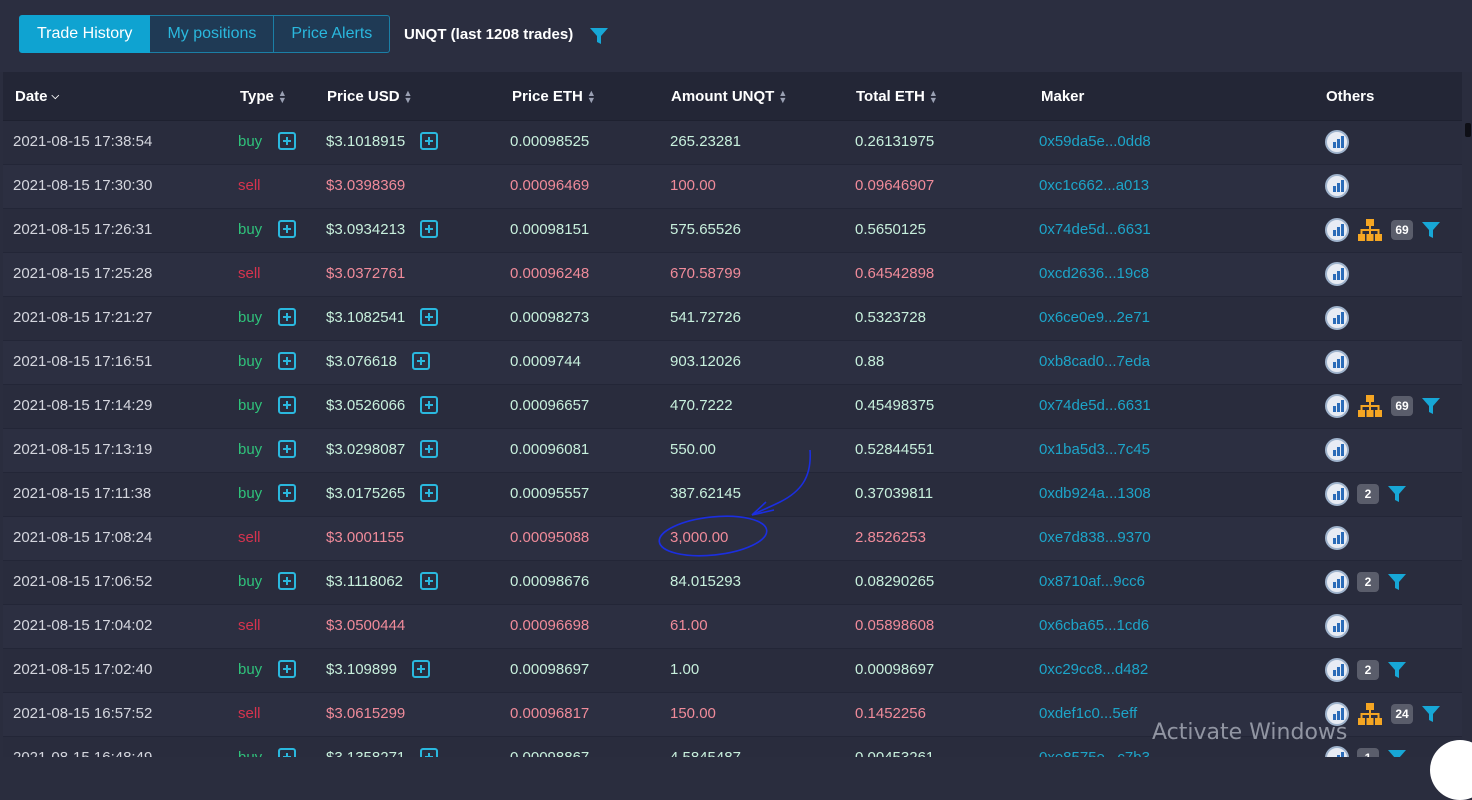 This screenshot has width=1472, height=800. I want to click on maker-address-link: 0x6ce0e9...2e71, so click(1094, 317).